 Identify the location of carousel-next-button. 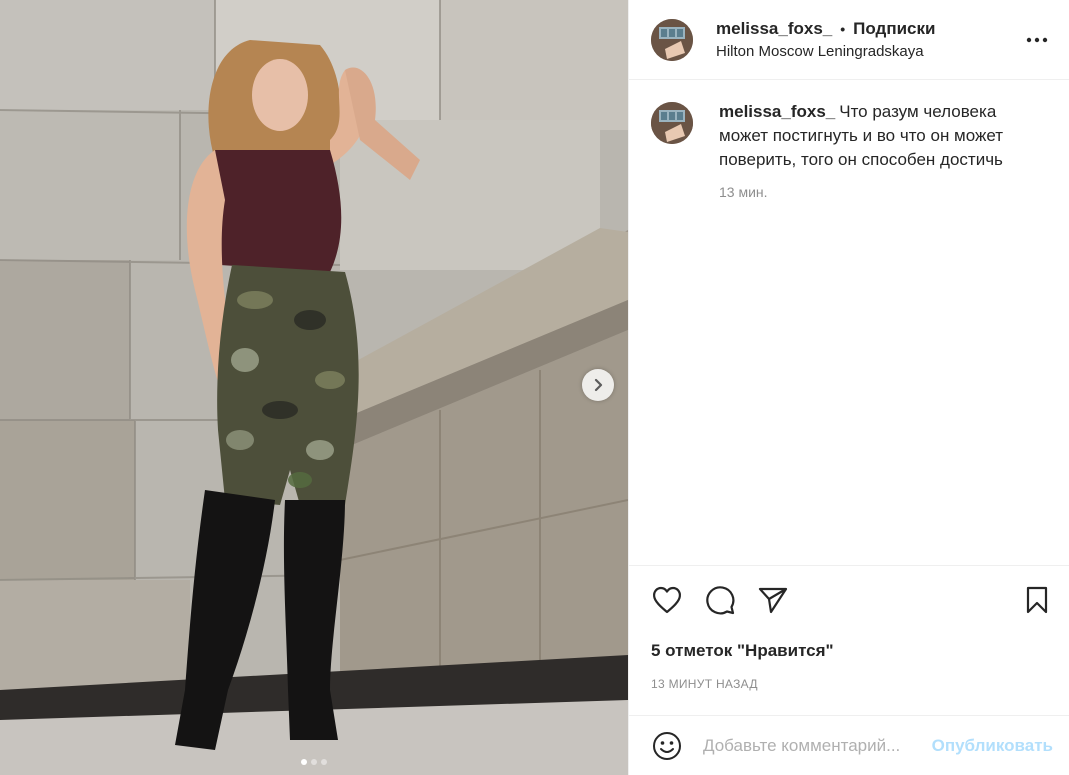
(598, 385).